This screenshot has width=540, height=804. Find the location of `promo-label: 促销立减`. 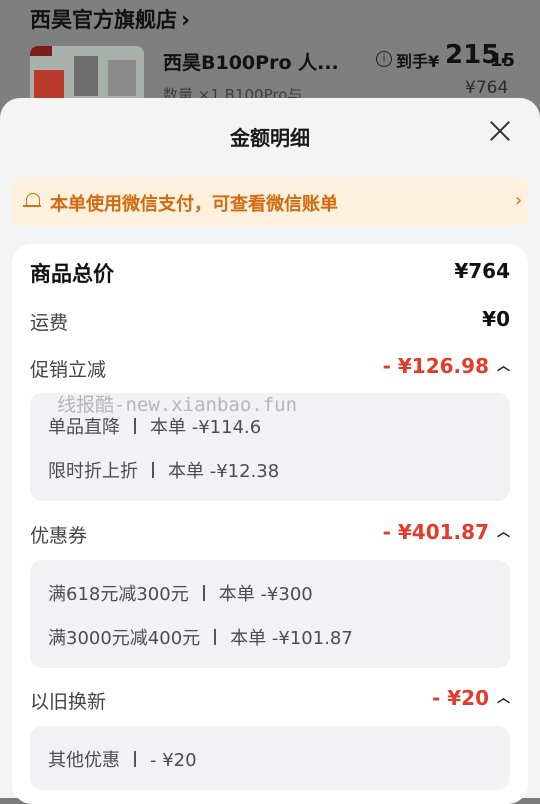

promo-label: 促销立减 is located at coordinates (68, 370).